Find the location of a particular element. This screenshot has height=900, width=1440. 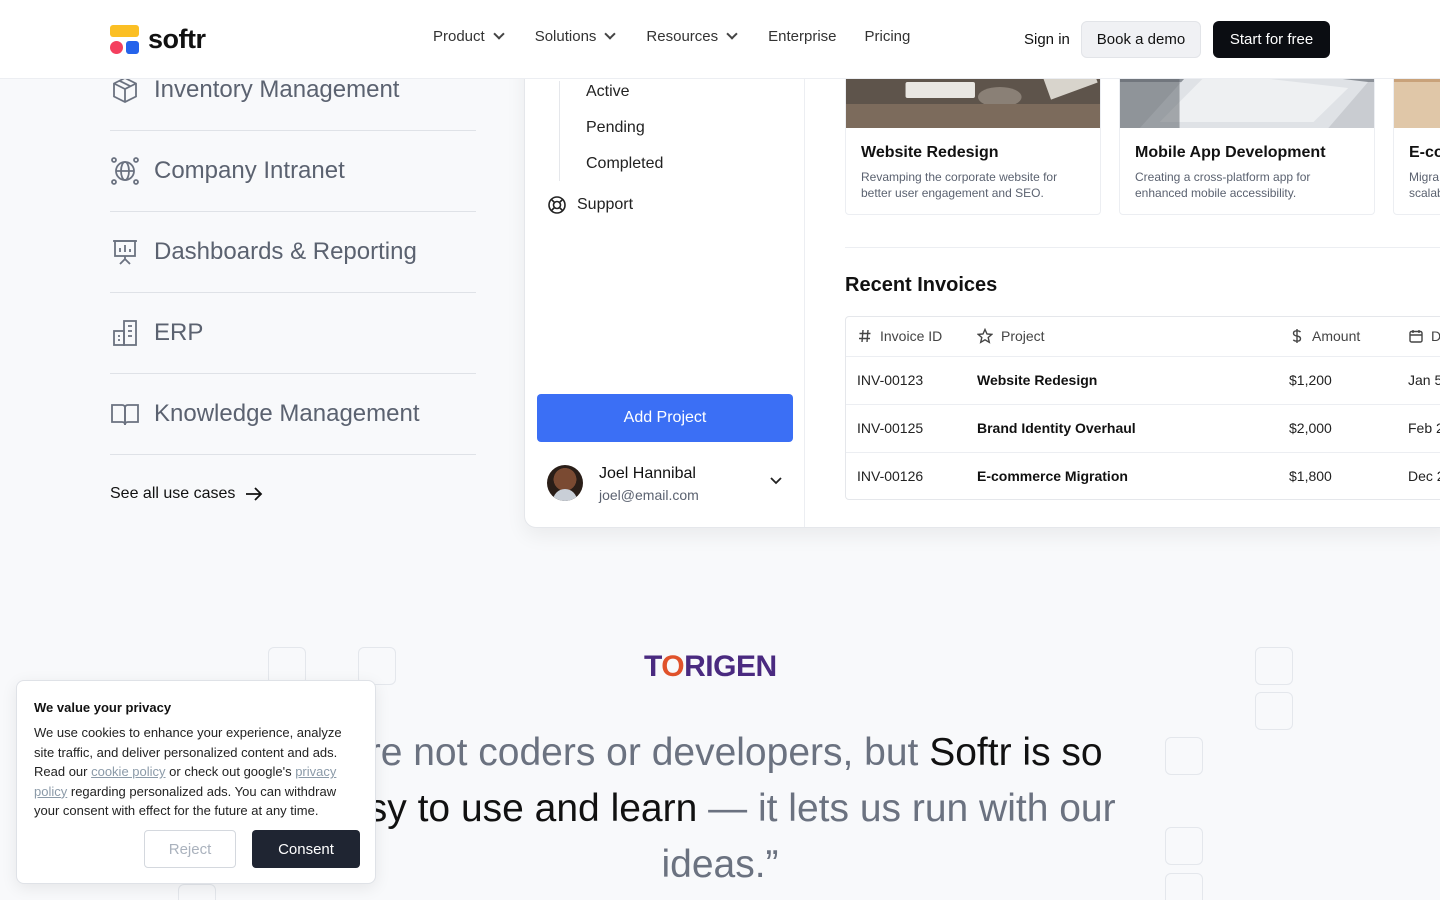

see-all-use-cases-link: See all use cases is located at coordinates (186, 494).